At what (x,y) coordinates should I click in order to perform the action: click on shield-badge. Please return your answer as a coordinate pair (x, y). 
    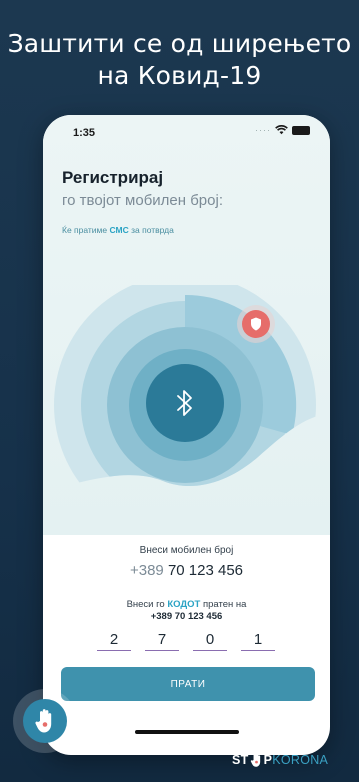
    Looking at the image, I should click on (256, 324).